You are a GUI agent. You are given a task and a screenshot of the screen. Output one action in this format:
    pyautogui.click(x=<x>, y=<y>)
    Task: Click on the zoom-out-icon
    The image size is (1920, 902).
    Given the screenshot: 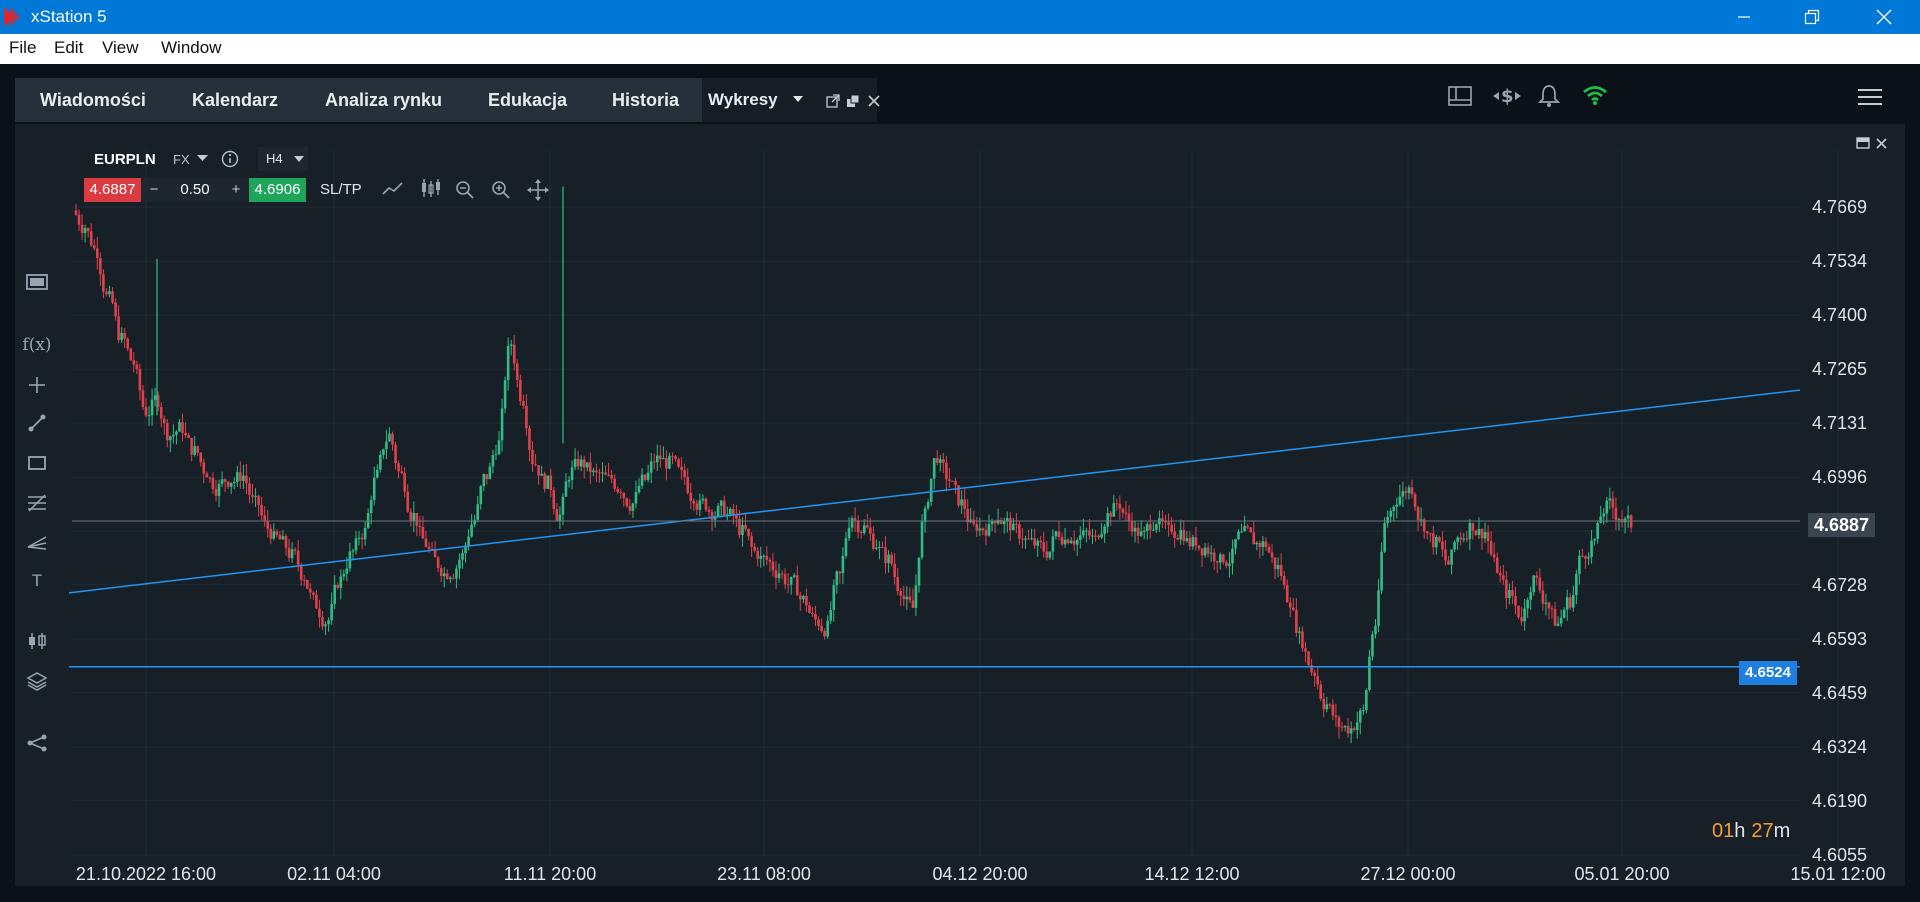 What is the action you would take?
    pyautogui.click(x=465, y=190)
    